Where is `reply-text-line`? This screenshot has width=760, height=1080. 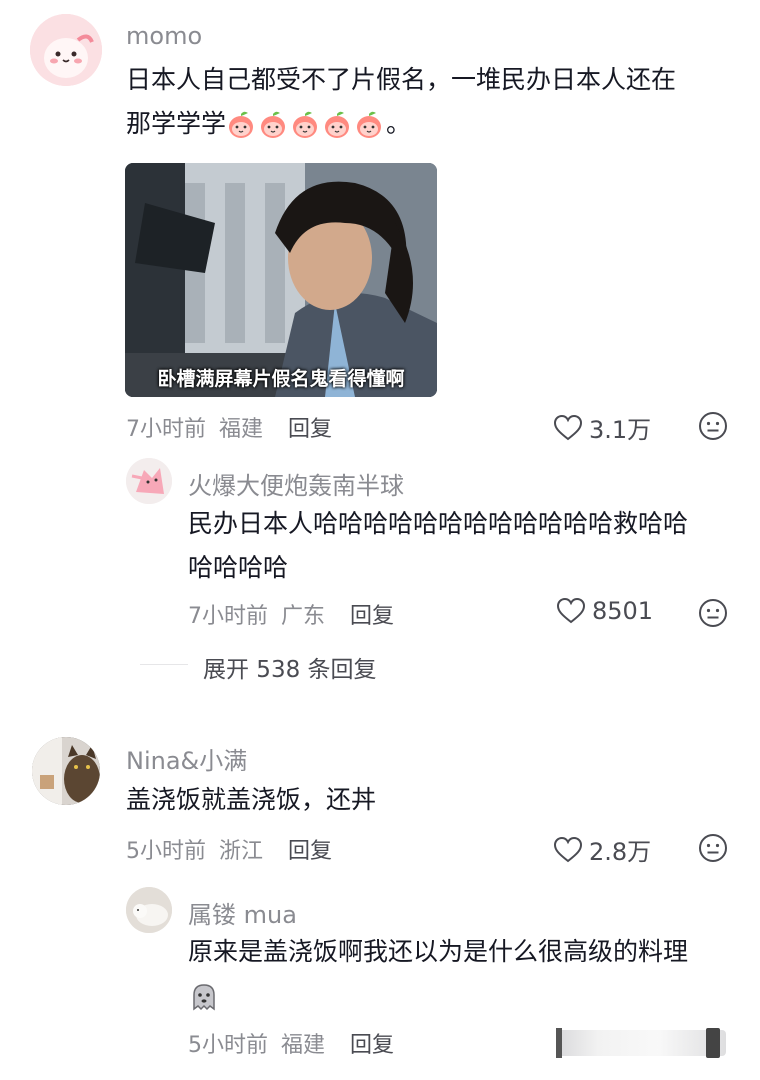 reply-text-line is located at coordinates (463, 996).